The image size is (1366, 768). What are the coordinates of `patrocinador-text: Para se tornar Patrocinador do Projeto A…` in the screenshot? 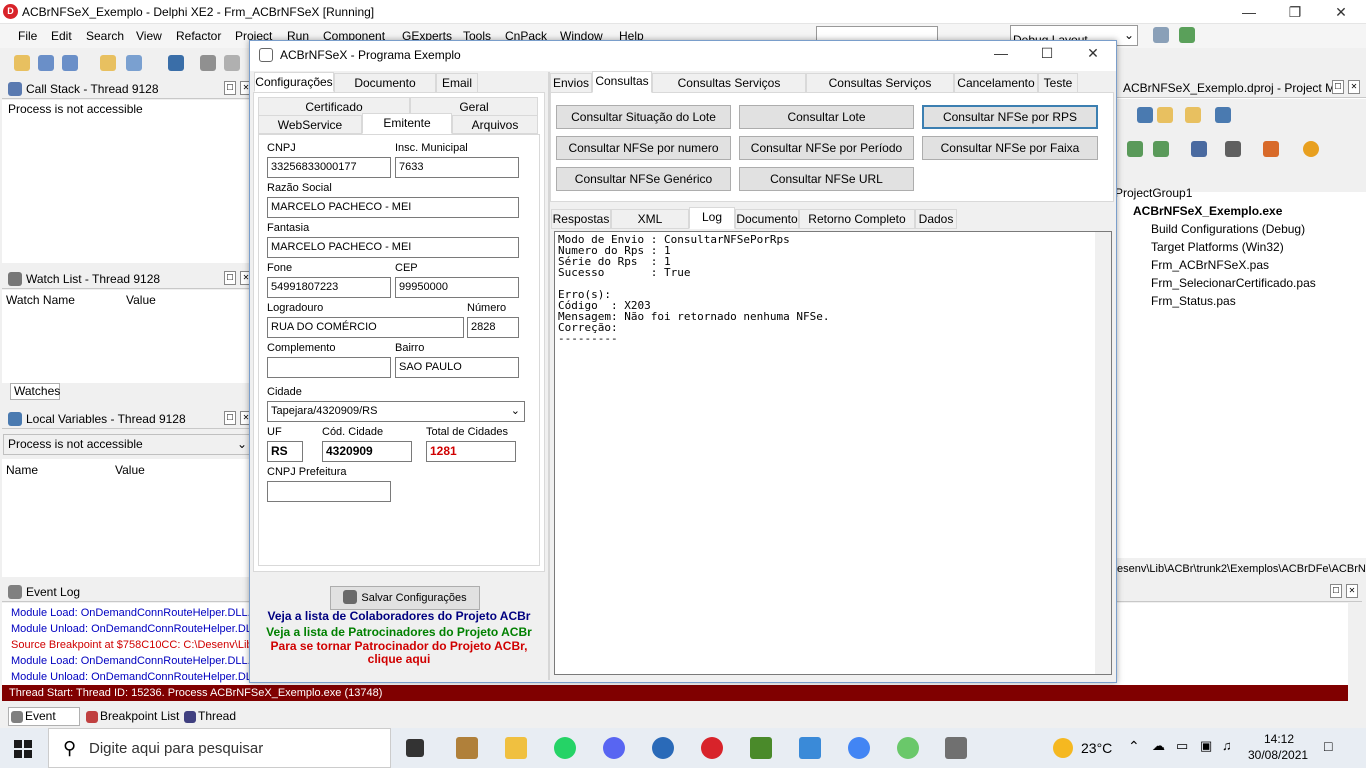 It's located at (399, 646).